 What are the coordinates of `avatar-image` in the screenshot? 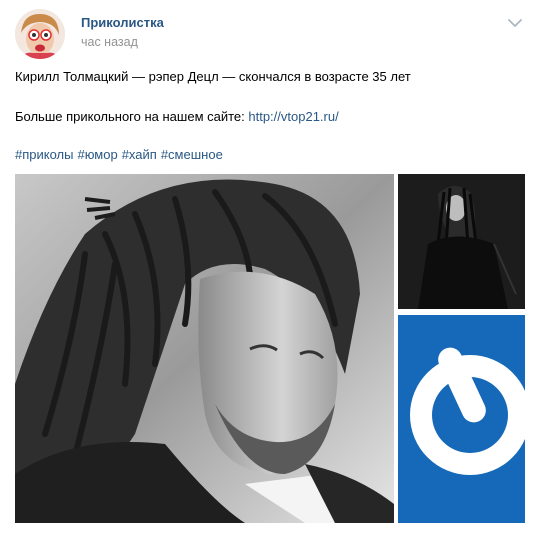 It's located at (40, 34).